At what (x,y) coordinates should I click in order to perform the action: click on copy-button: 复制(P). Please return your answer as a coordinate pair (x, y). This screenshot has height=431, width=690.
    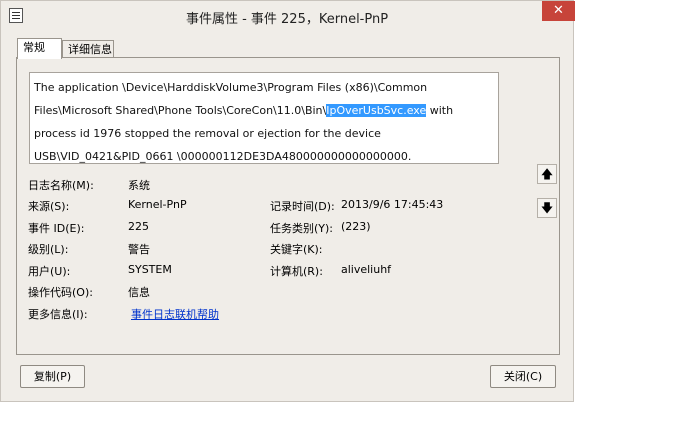
    Looking at the image, I should click on (52, 376).